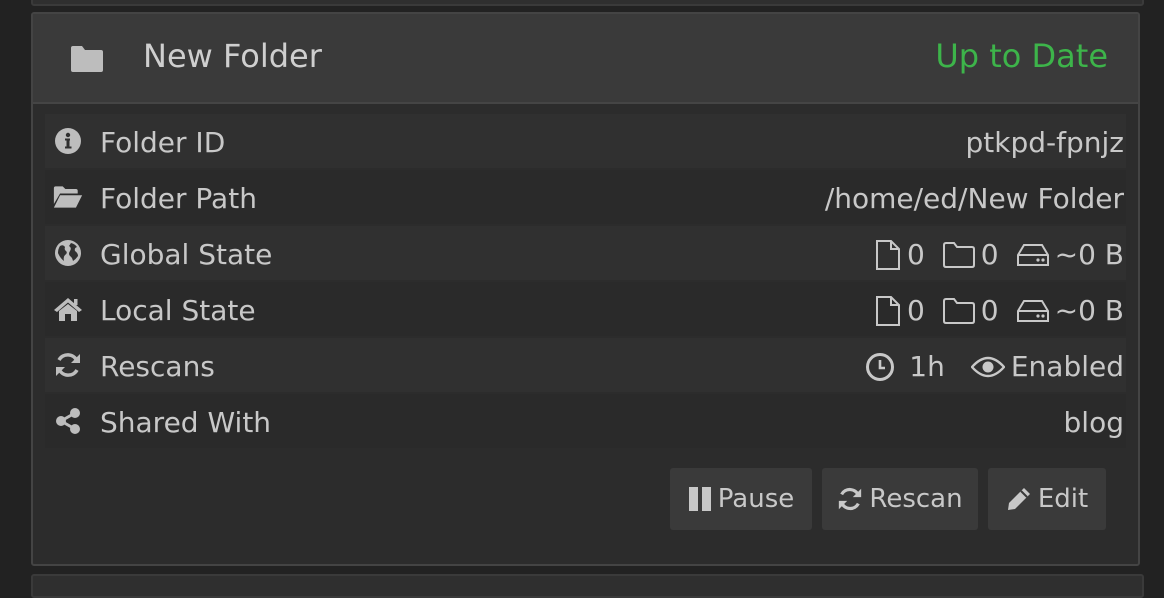 The image size is (1164, 598). I want to click on watcher-status: Enabled, so click(1047, 366).